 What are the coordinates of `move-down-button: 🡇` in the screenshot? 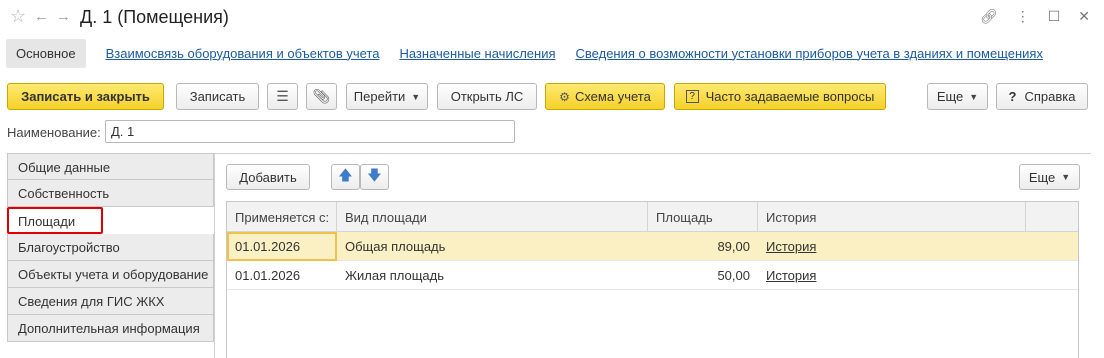 It's located at (374, 177).